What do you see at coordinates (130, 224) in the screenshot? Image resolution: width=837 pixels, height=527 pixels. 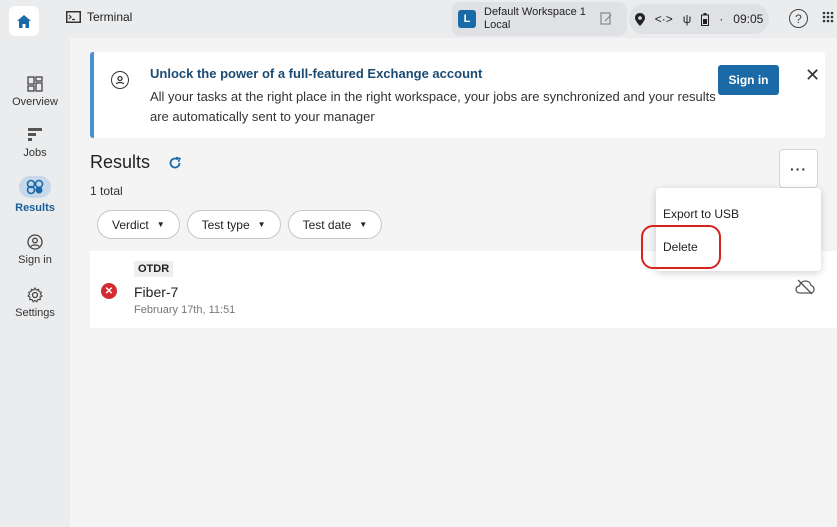 I see `filter-label: Verdict` at bounding box center [130, 224].